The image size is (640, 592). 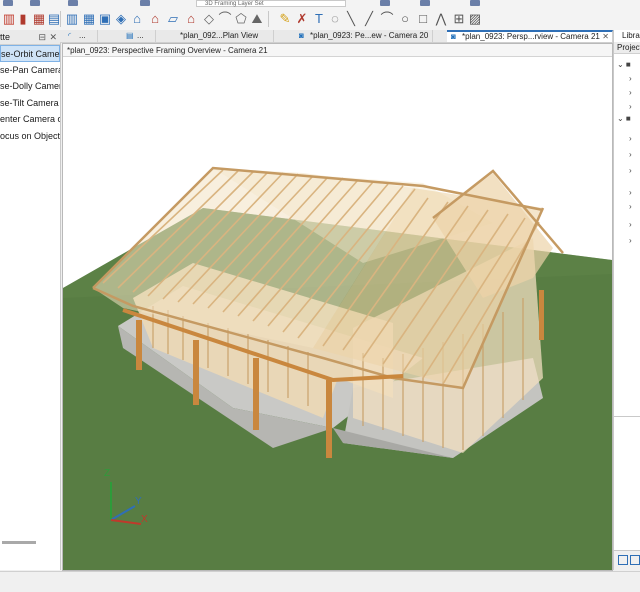 I want to click on axis-z-label: Z, so click(x=107, y=473).